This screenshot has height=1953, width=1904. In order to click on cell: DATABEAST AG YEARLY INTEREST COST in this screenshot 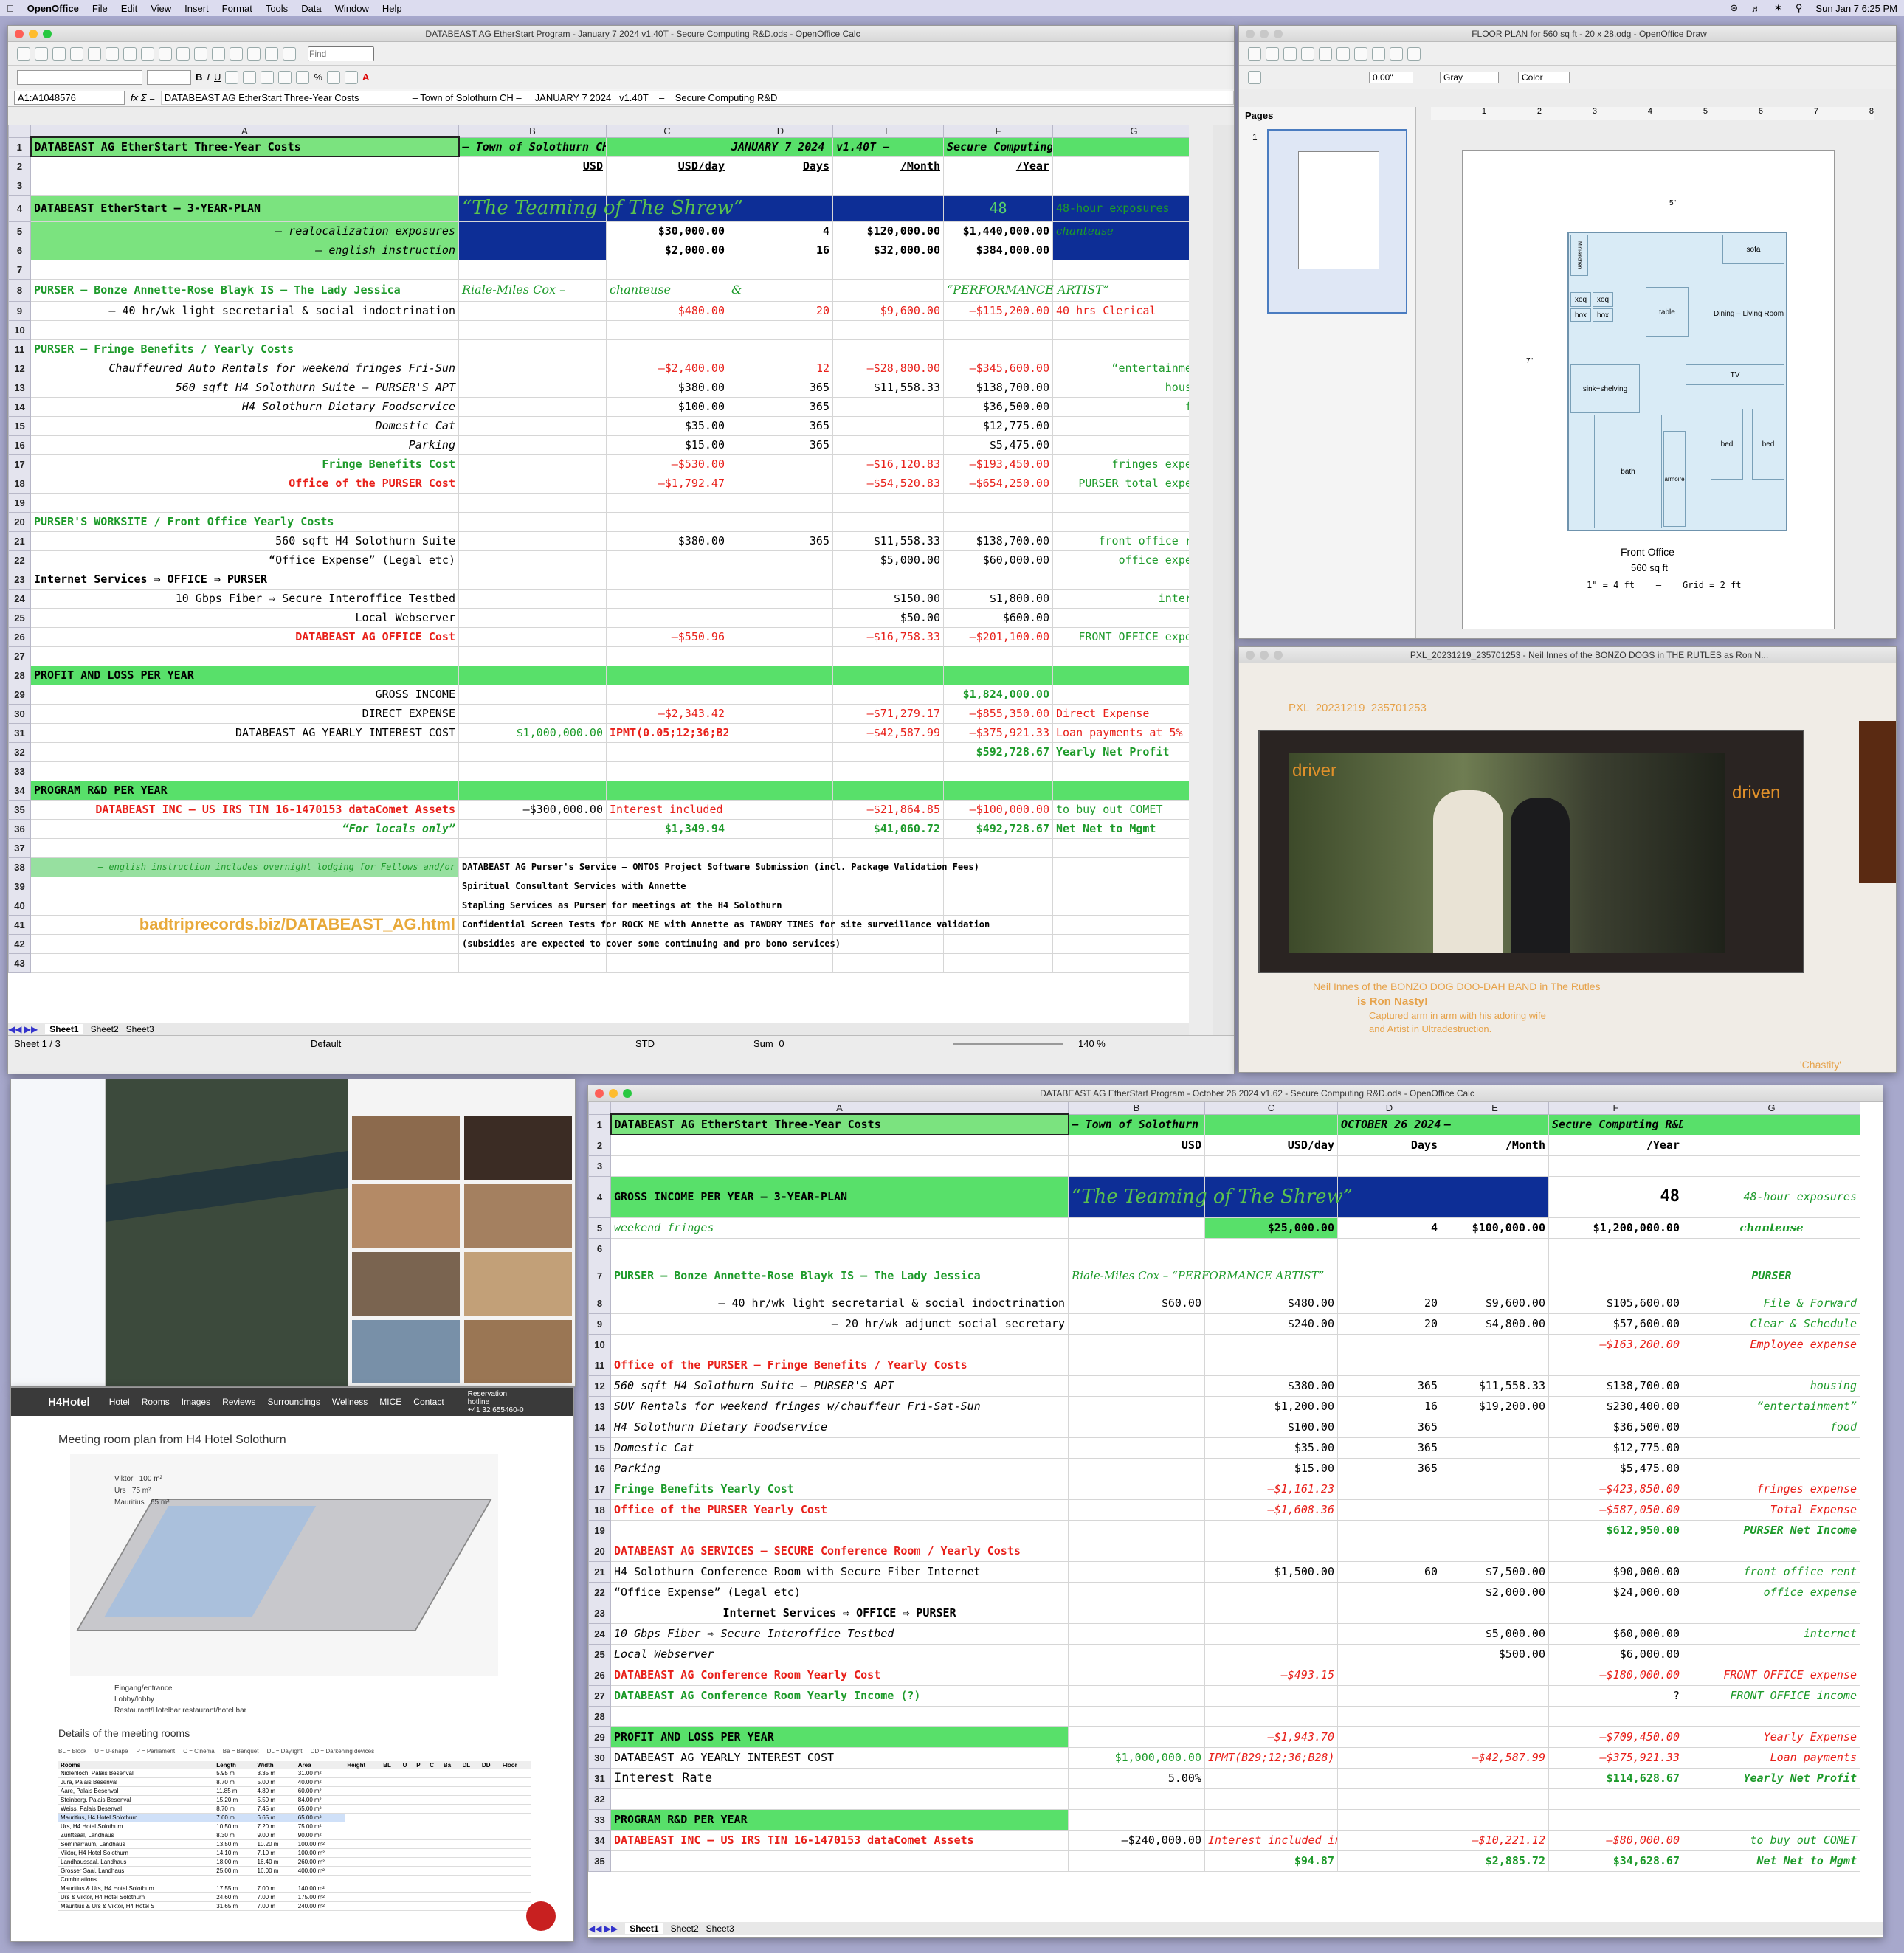, I will do `click(840, 1757)`.